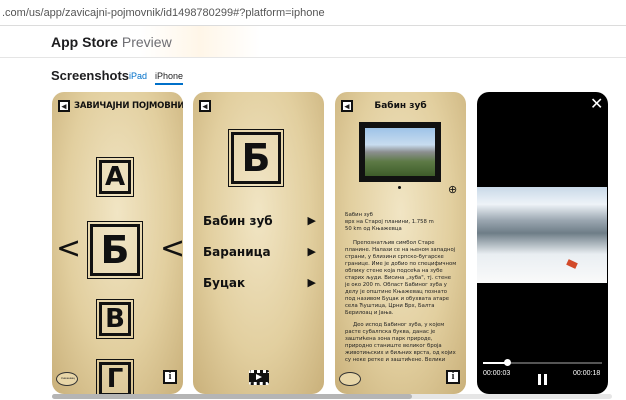 The height and width of the screenshot is (400, 626). I want to click on zoom-icon: ⊕, so click(453, 190).